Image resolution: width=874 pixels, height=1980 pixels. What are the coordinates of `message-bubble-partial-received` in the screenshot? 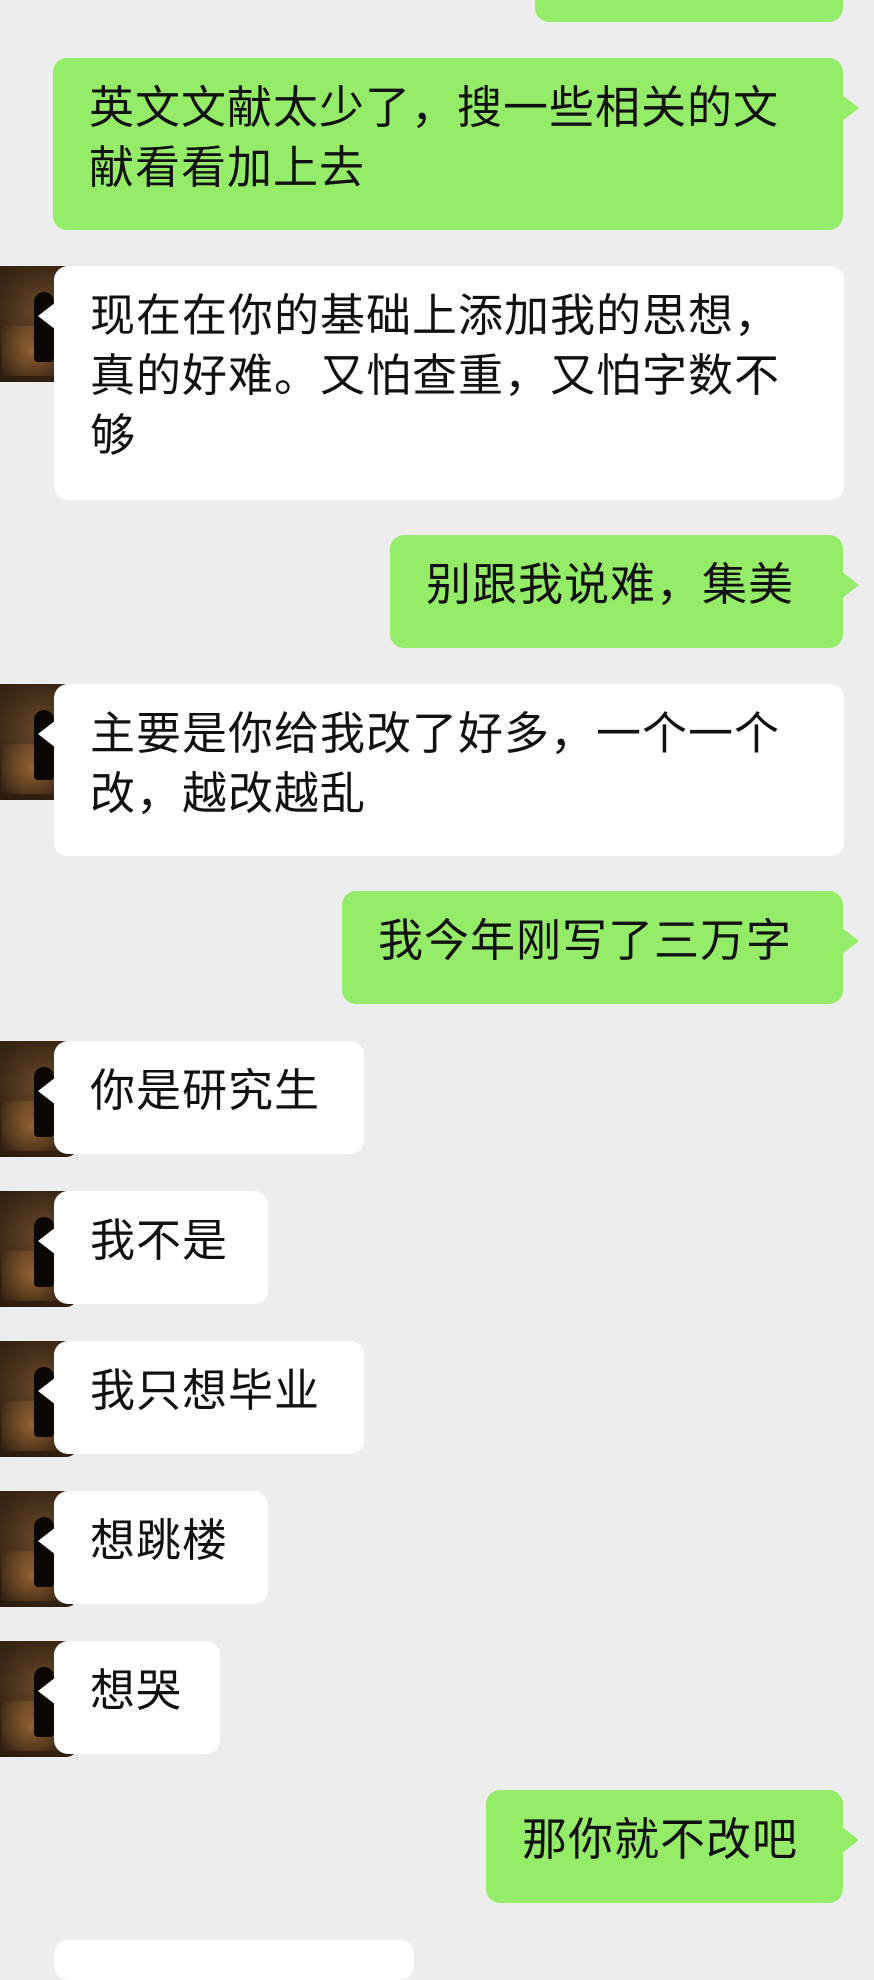 It's located at (234, 1960).